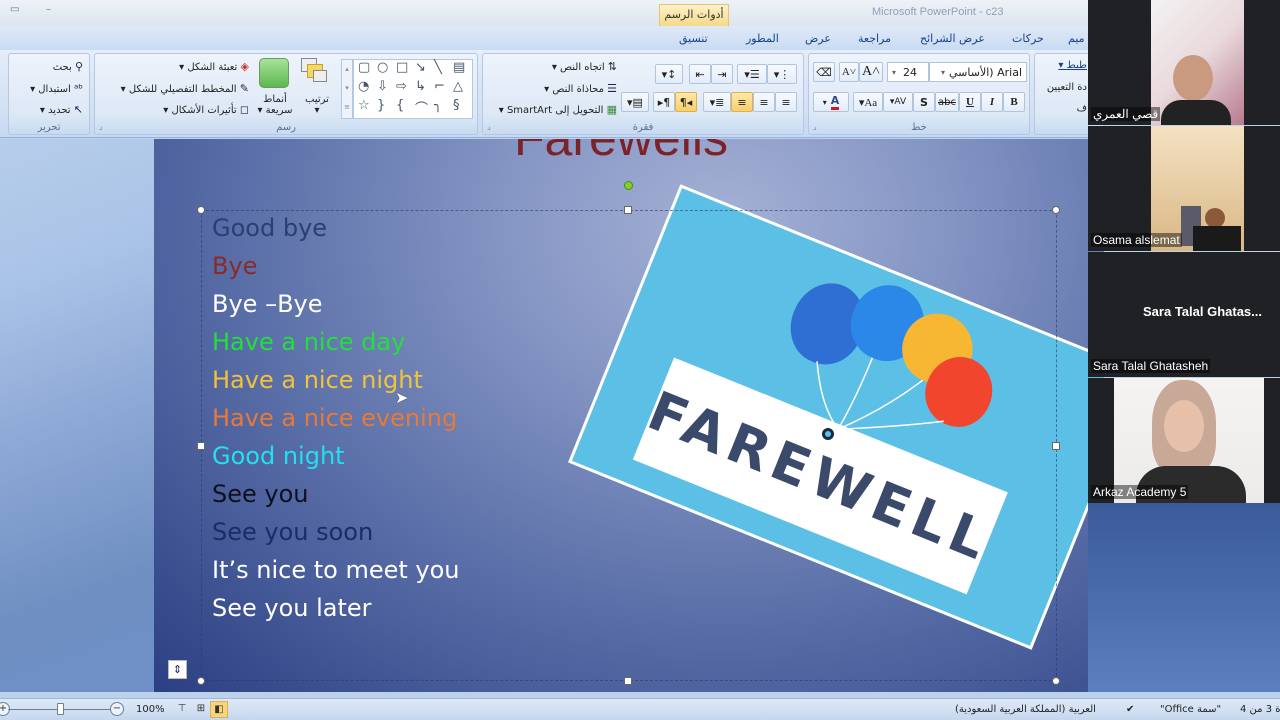 The height and width of the screenshot is (720, 1280). Describe the element at coordinates (201, 681) in the screenshot. I see `resize-handle-bottom-left` at that location.